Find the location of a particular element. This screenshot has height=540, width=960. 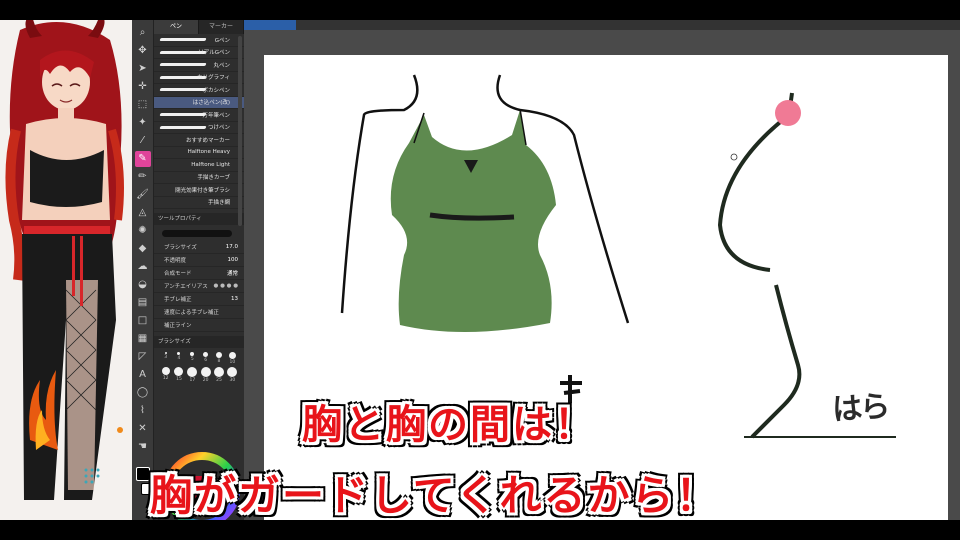

line-fix-icon: ⌇ is located at coordinates (143, 411).